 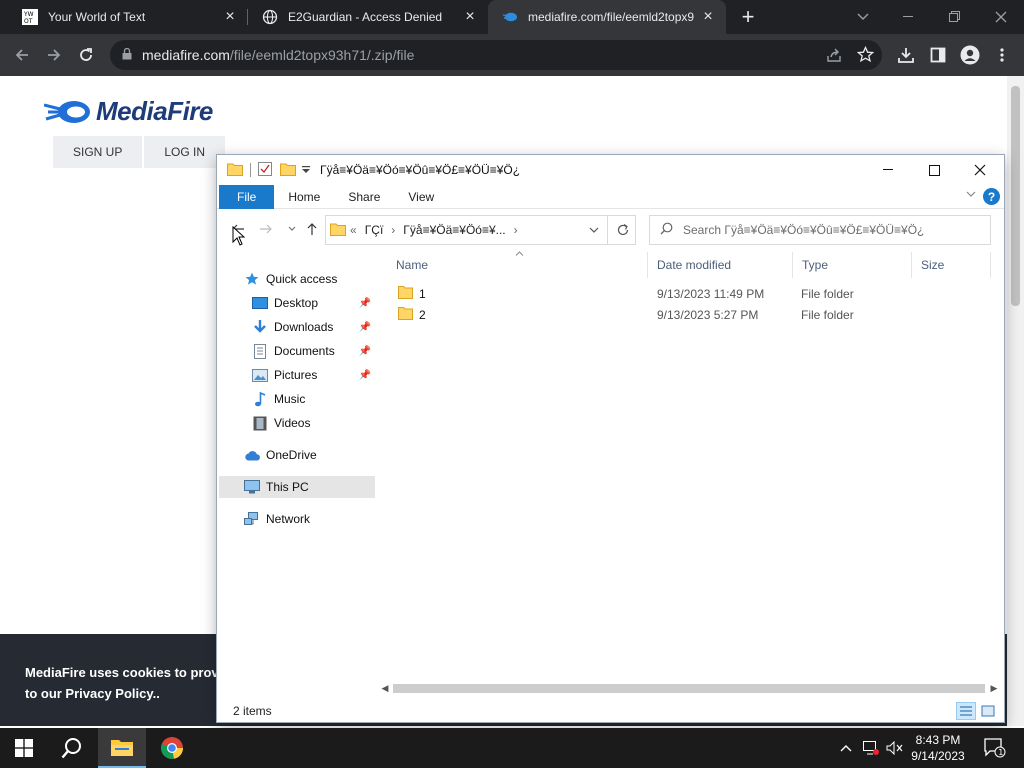 I want to click on nav-label: Quick access, so click(x=302, y=279).